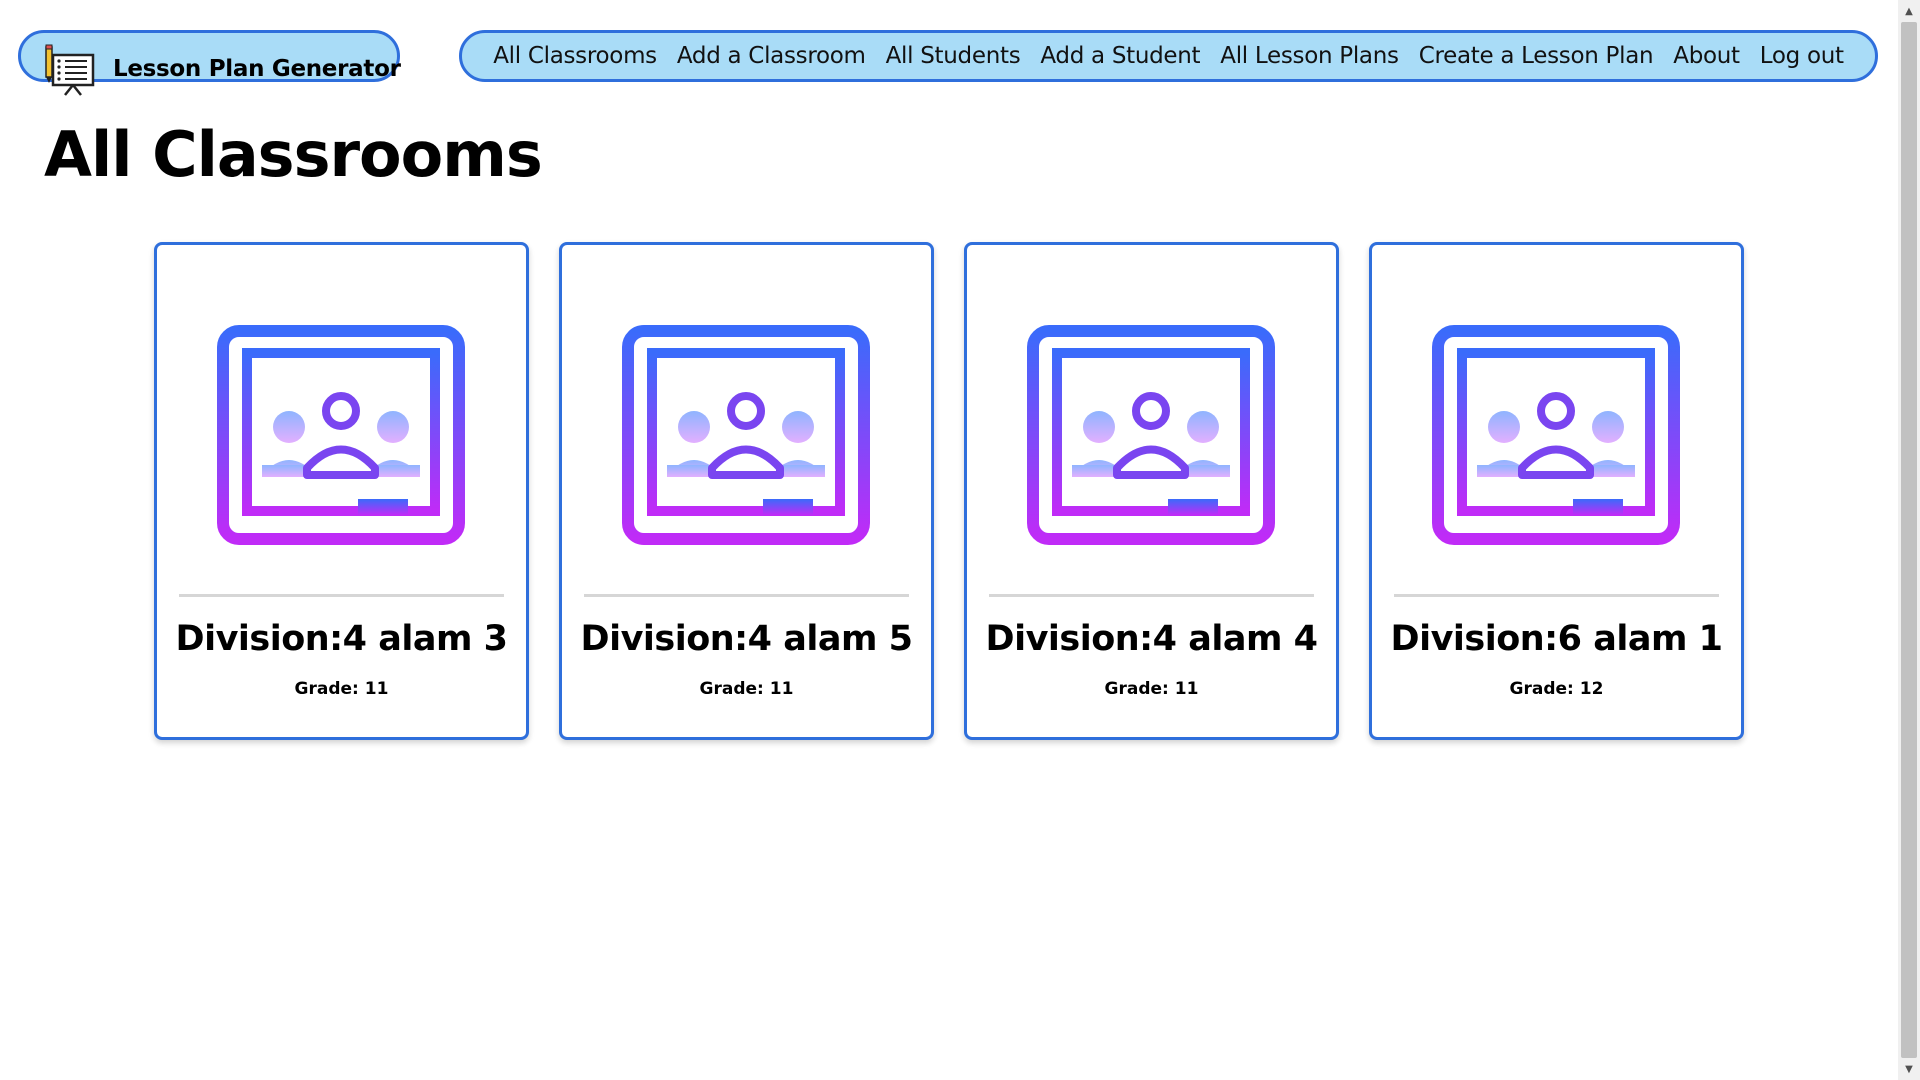  Describe the element at coordinates (1536, 56) in the screenshot. I see `nav-create-lesson-plan: Create a Lesson Plan` at that location.